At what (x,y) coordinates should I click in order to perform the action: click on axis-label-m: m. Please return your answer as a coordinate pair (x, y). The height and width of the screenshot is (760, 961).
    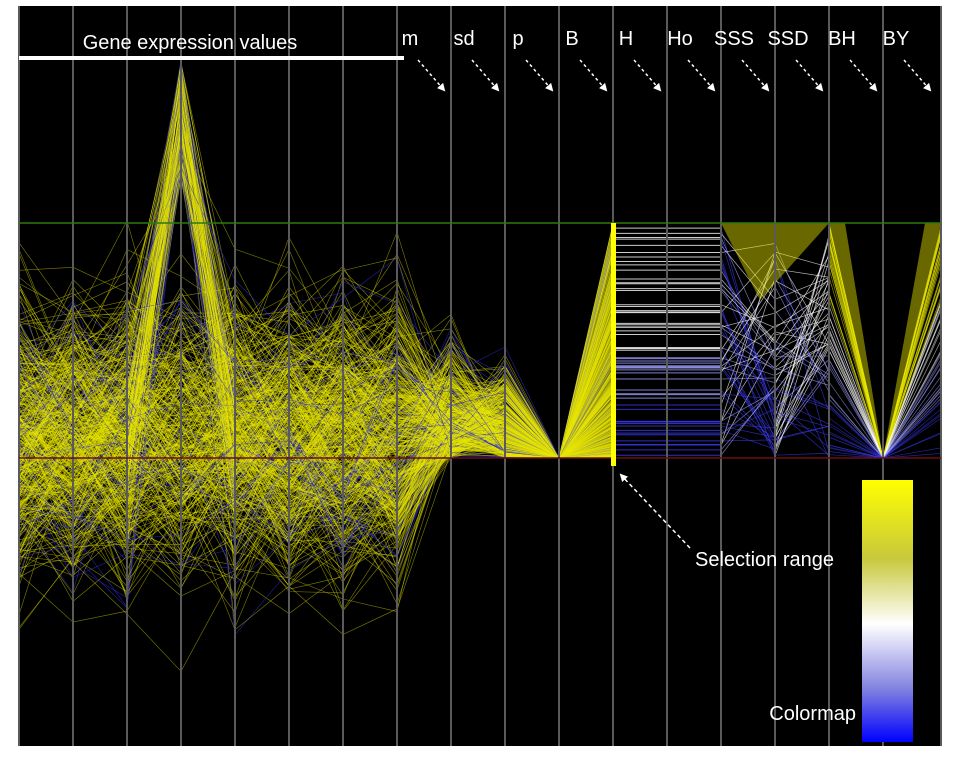
    Looking at the image, I should click on (410, 39).